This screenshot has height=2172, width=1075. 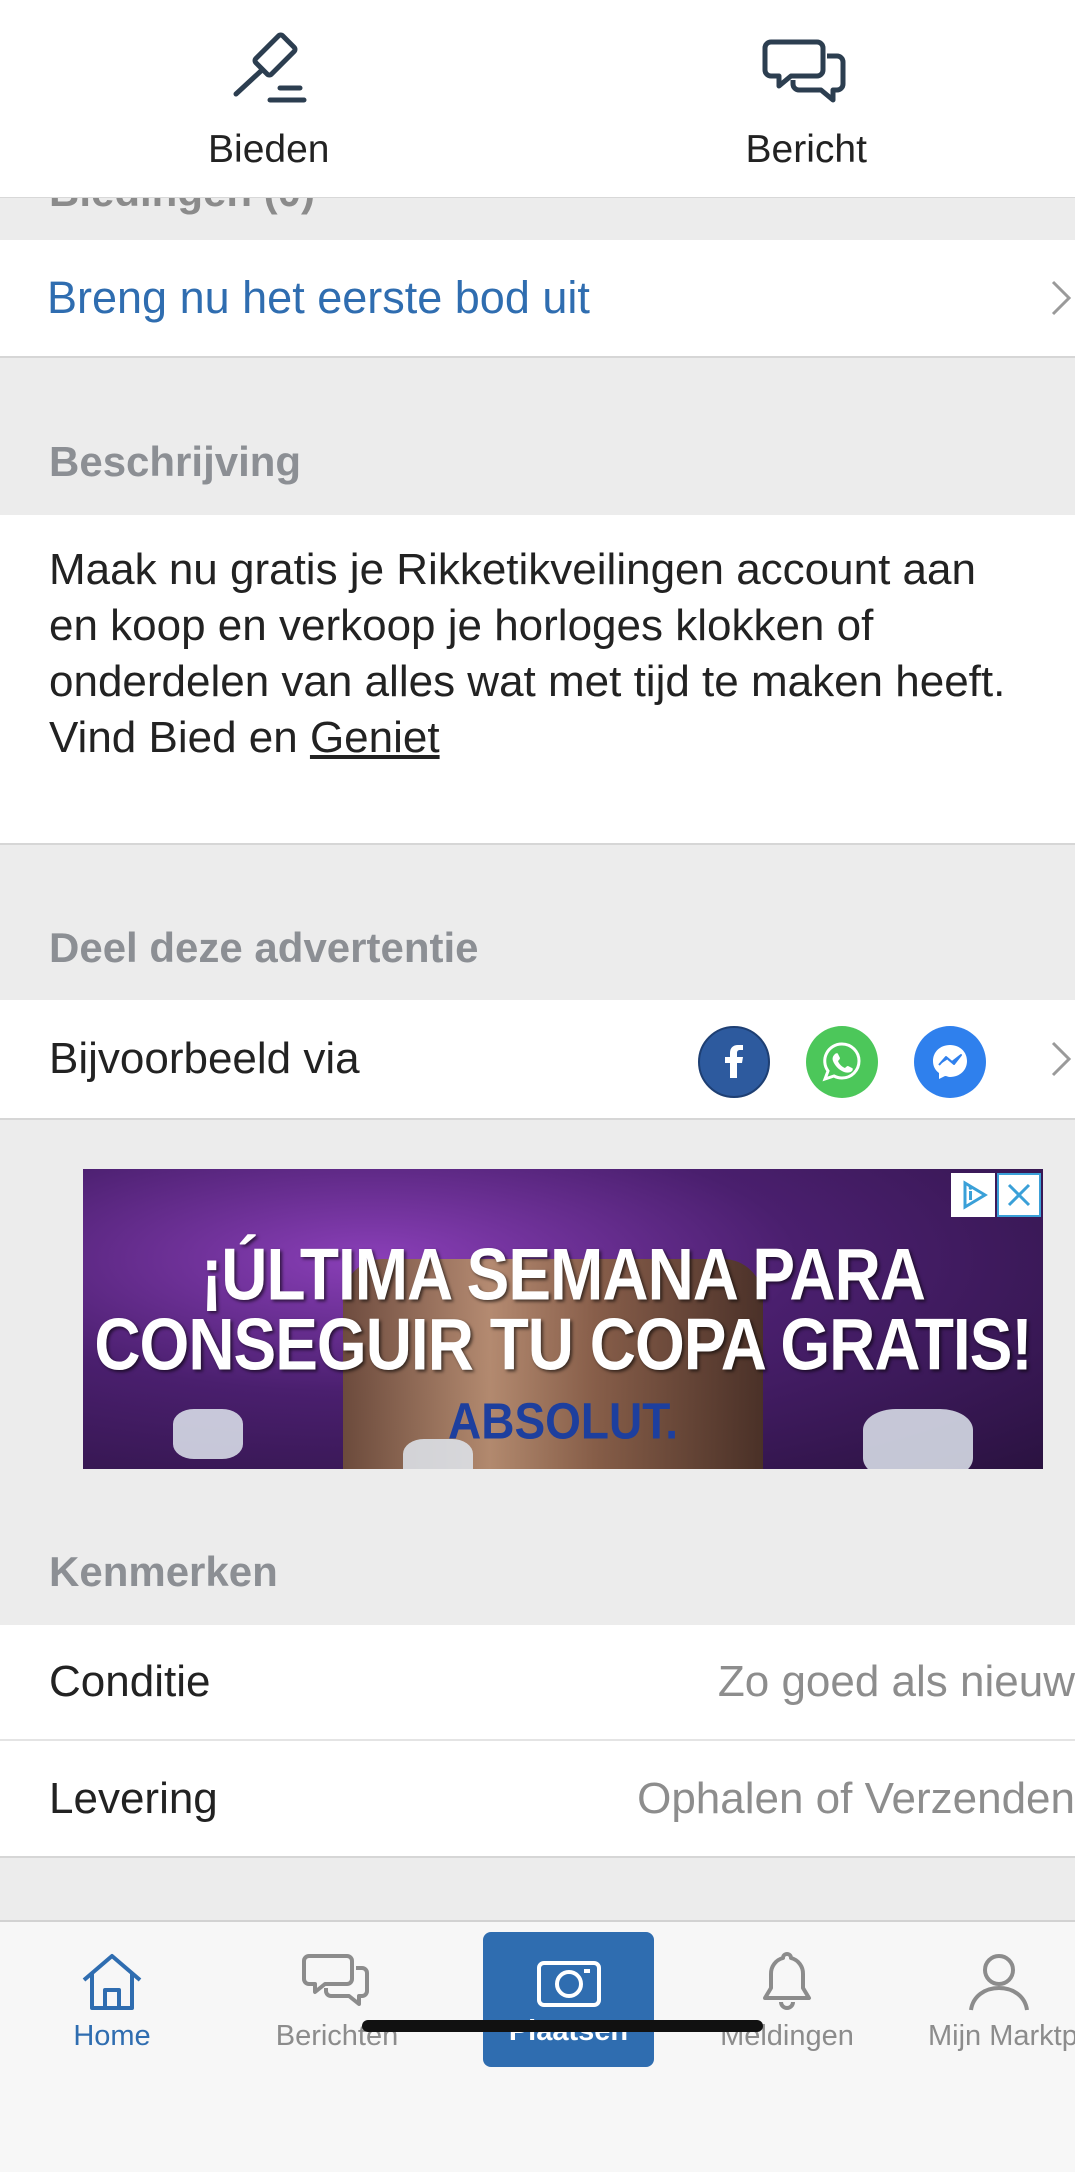 I want to click on share-label: Bijvoorbeeld via, so click(x=204, y=1058).